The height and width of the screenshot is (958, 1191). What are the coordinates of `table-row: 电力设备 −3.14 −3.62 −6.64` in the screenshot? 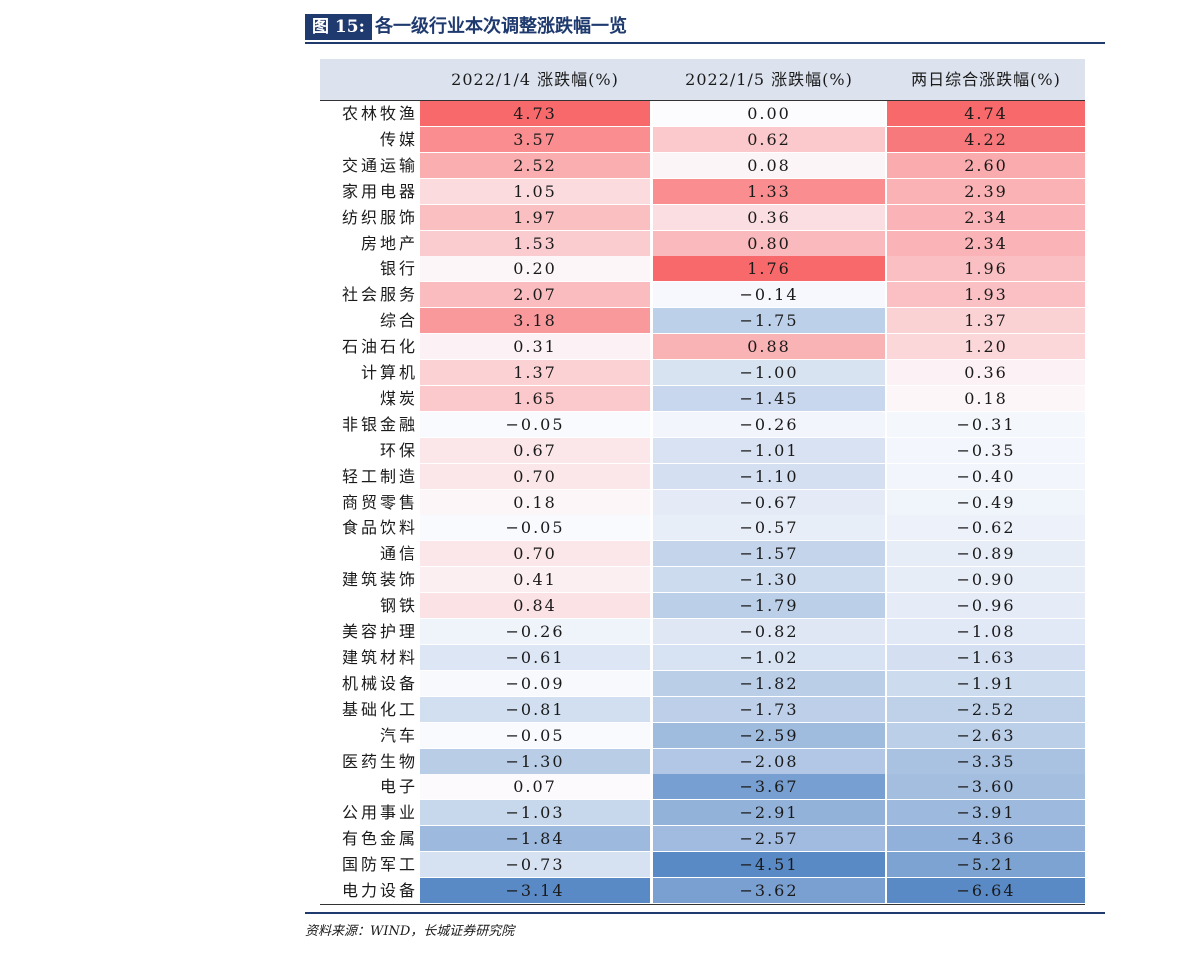 It's located at (702, 891).